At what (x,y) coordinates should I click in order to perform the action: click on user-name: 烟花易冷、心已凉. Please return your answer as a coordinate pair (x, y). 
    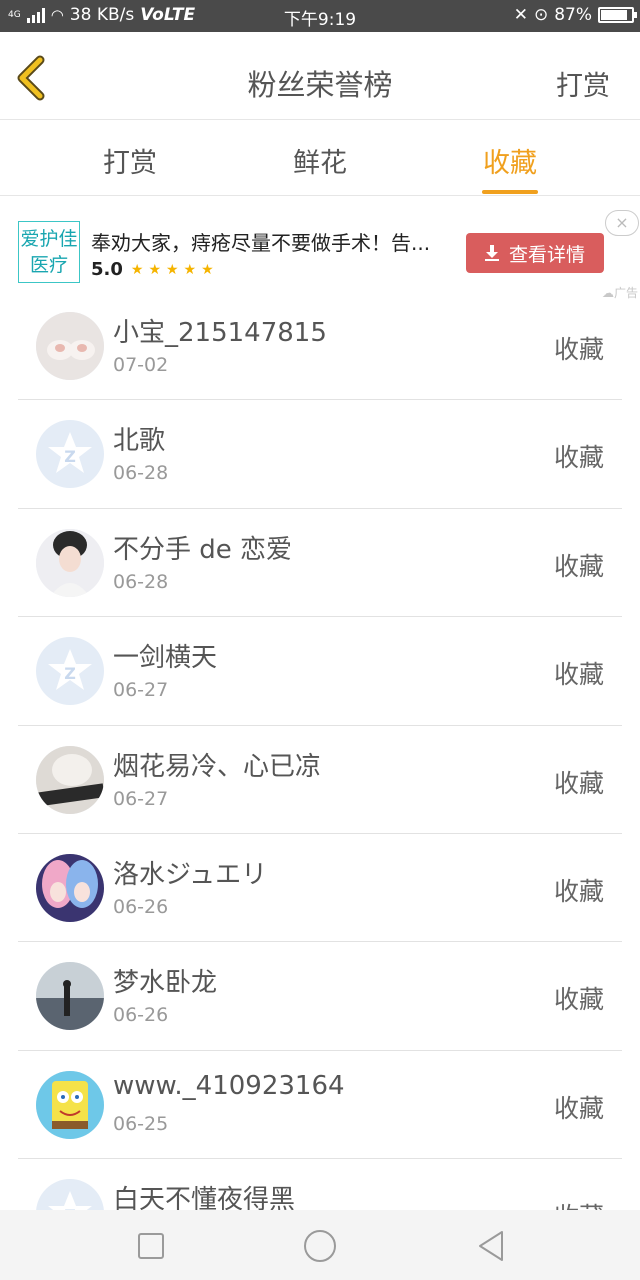
    Looking at the image, I should click on (217, 766).